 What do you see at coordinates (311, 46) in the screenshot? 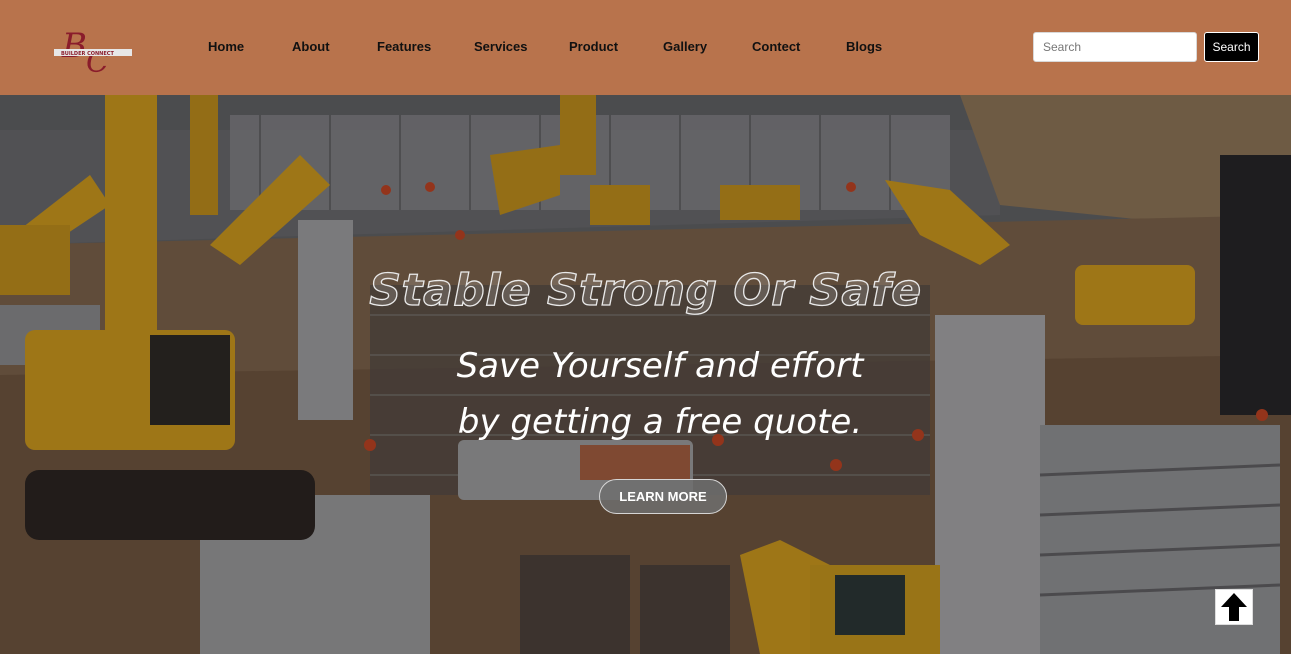
I see `nav-about: About` at bounding box center [311, 46].